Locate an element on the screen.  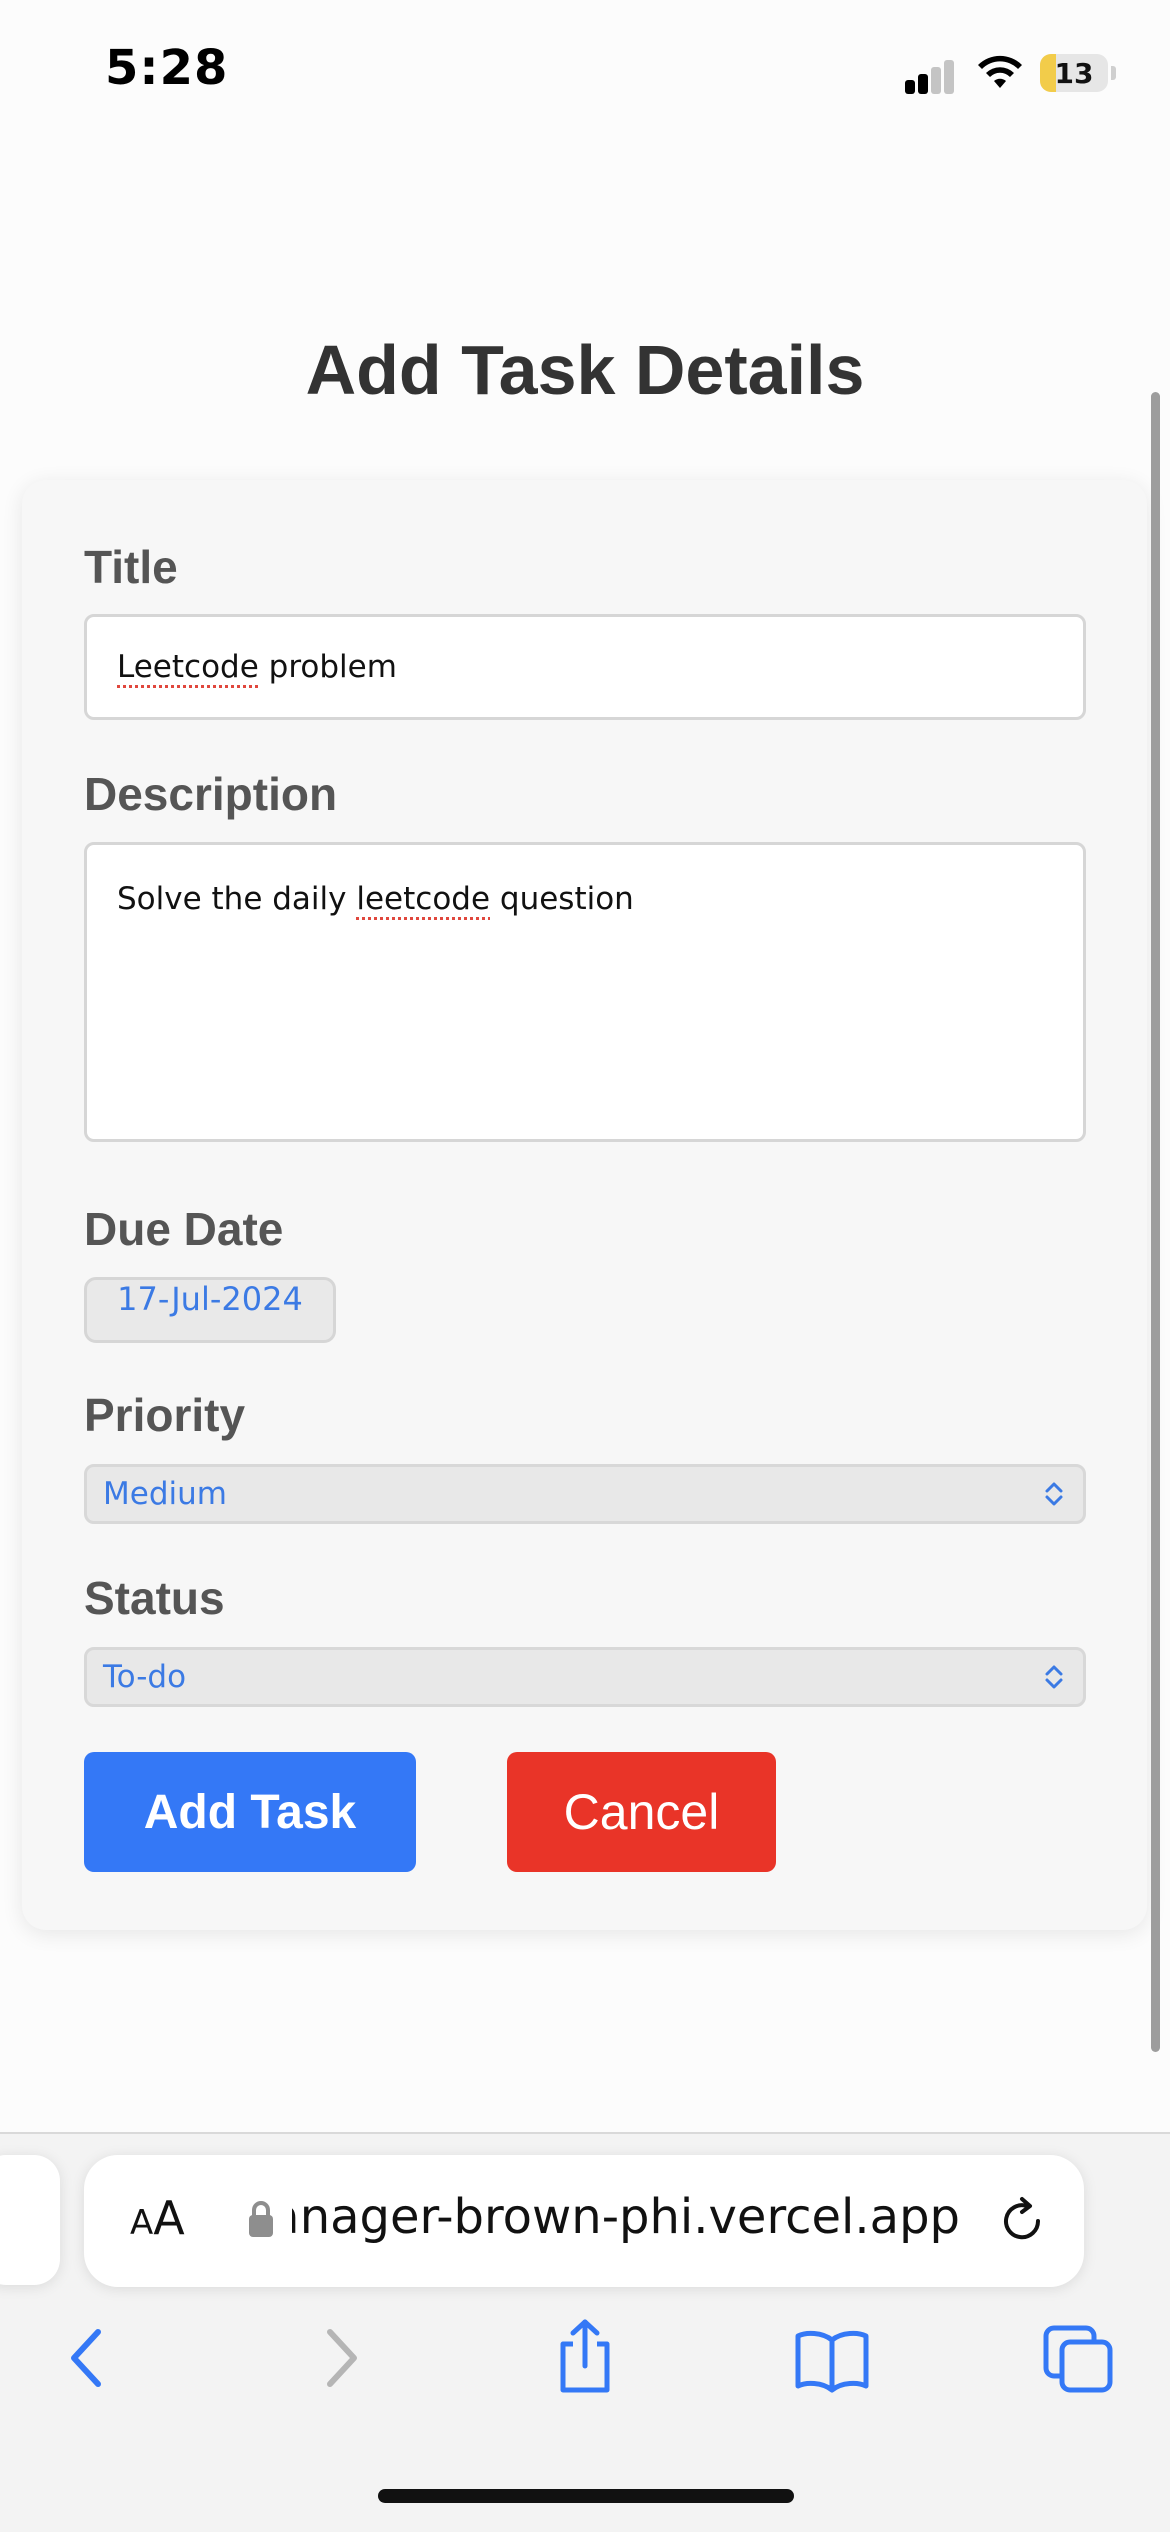
title-input: Leetcode problem is located at coordinates (585, 667).